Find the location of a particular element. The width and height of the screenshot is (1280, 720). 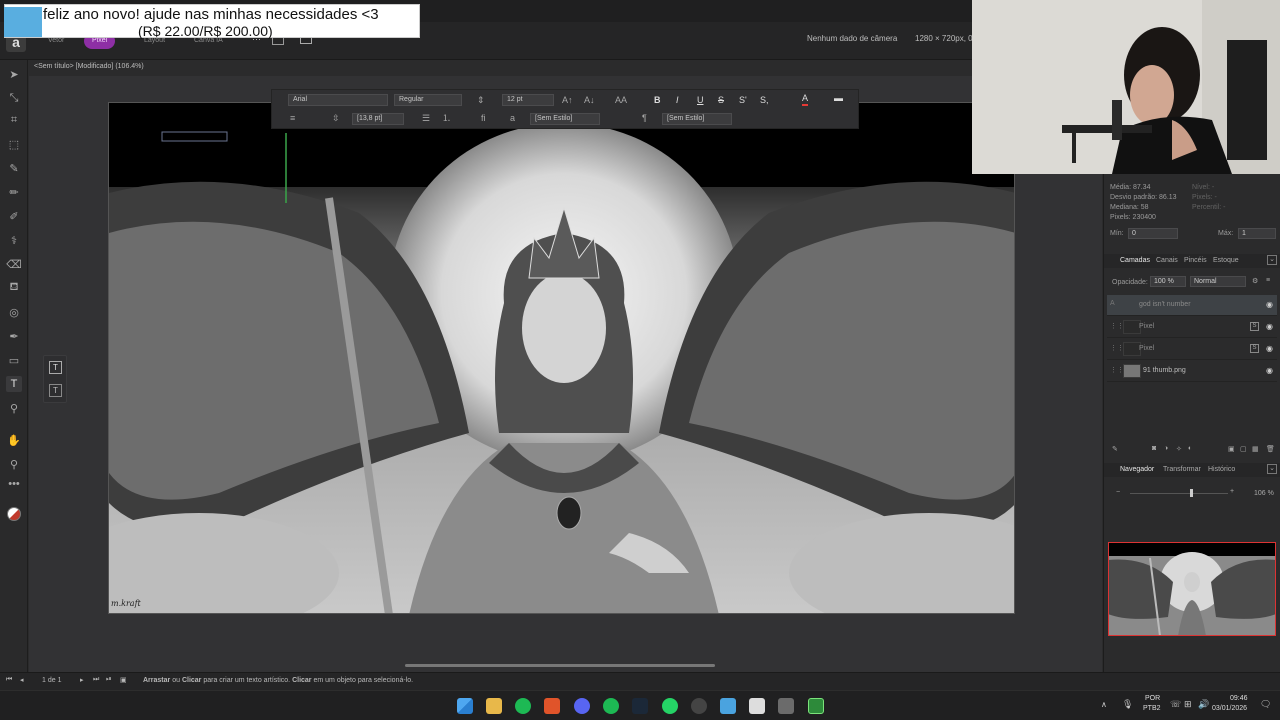

calculator-icon is located at coordinates (786, 706).